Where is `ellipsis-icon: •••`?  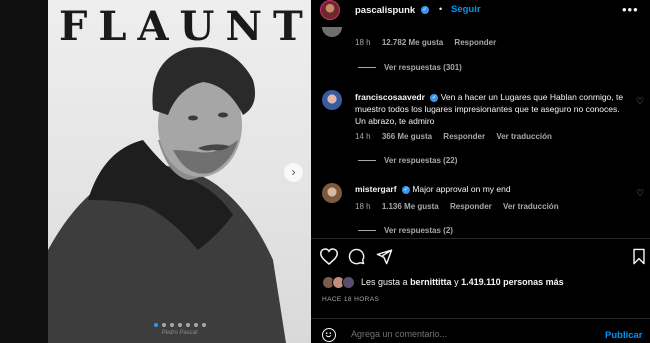
ellipsis-icon: ••• is located at coordinates (630, 9).